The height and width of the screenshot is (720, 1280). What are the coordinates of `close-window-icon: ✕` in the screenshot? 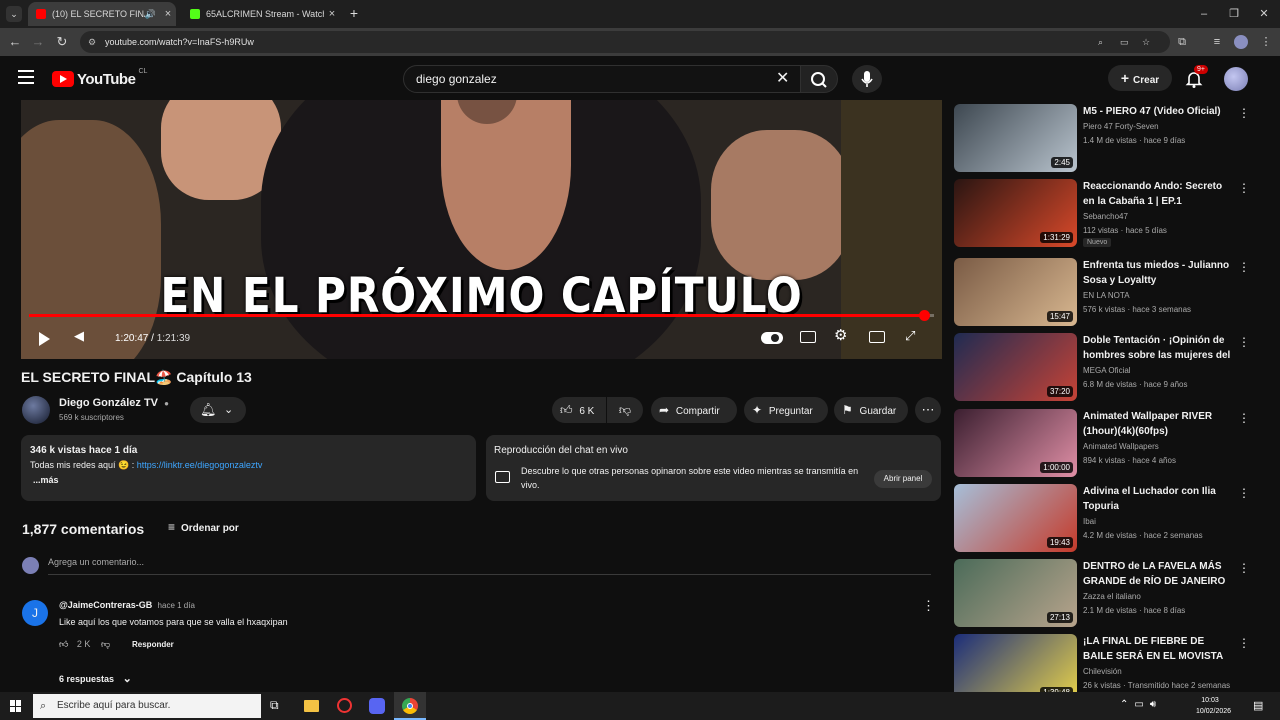 It's located at (1264, 14).